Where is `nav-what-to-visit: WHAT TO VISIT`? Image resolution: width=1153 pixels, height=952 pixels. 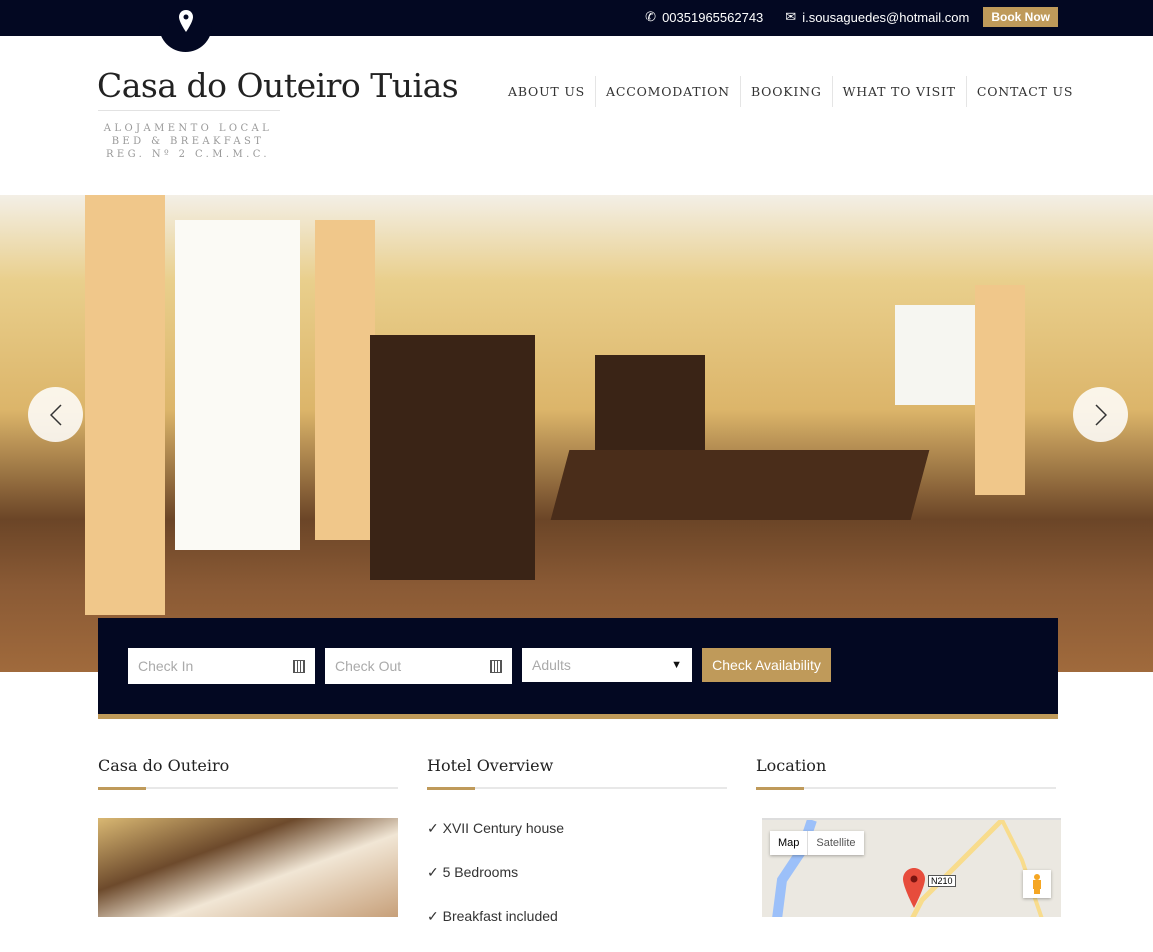
nav-what-to-visit: WHAT TO VISIT is located at coordinates (898, 91).